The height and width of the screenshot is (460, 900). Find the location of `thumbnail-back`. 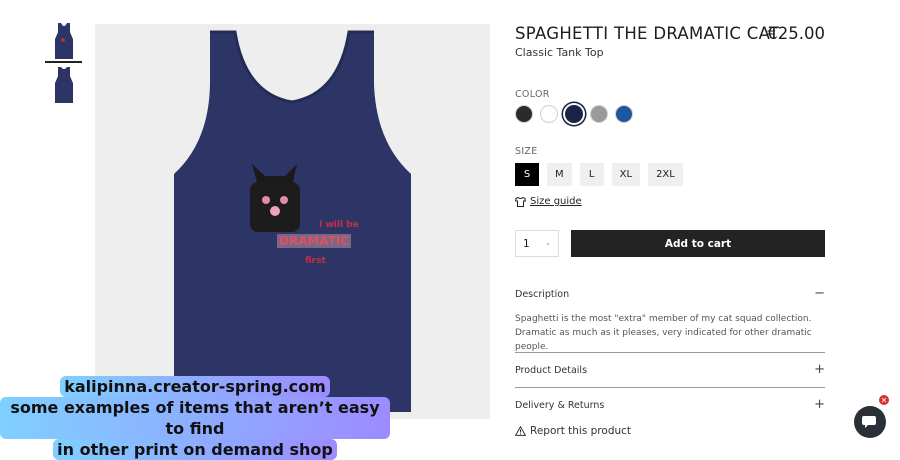

thumbnail-back is located at coordinates (63, 84).